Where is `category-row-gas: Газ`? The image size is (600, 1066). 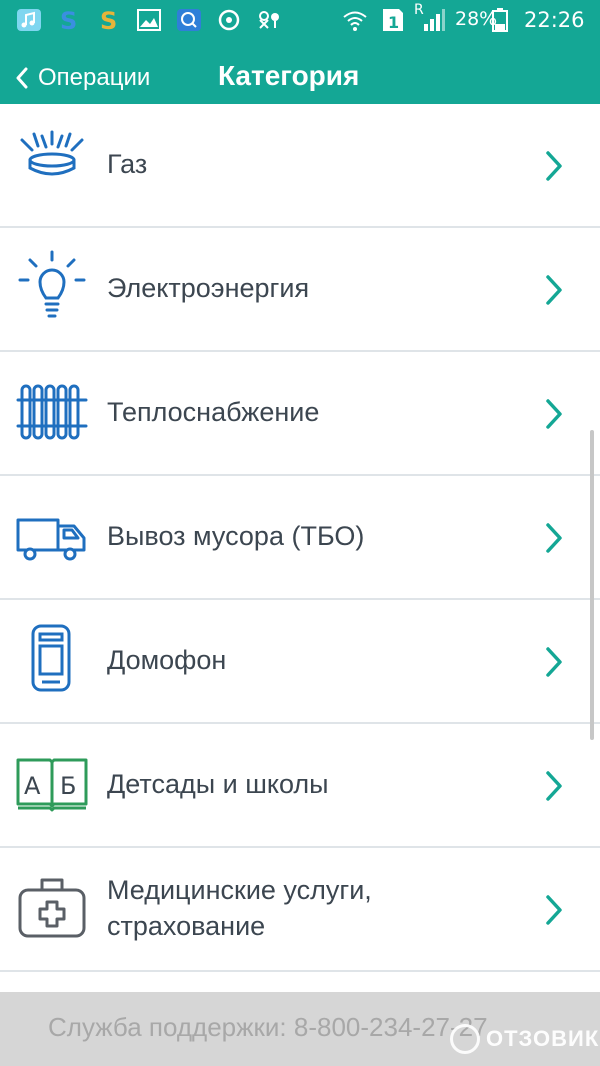 category-row-gas: Газ is located at coordinates (300, 166).